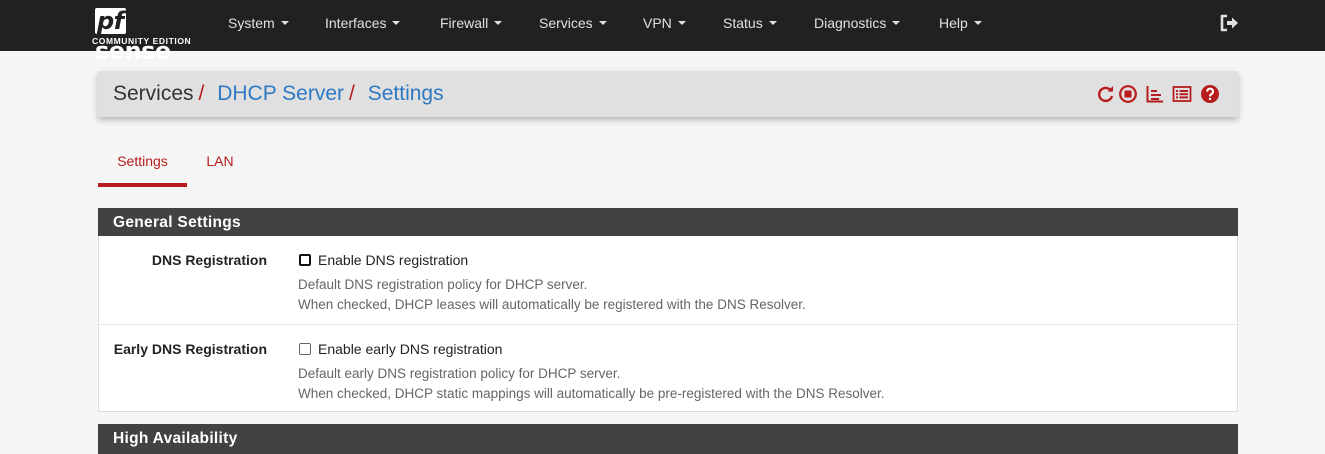 This screenshot has width=1325, height=454. What do you see at coordinates (410, 349) in the screenshot?
I see `early-dns-registration-checkbox-label: Enable early DNS registration` at bounding box center [410, 349].